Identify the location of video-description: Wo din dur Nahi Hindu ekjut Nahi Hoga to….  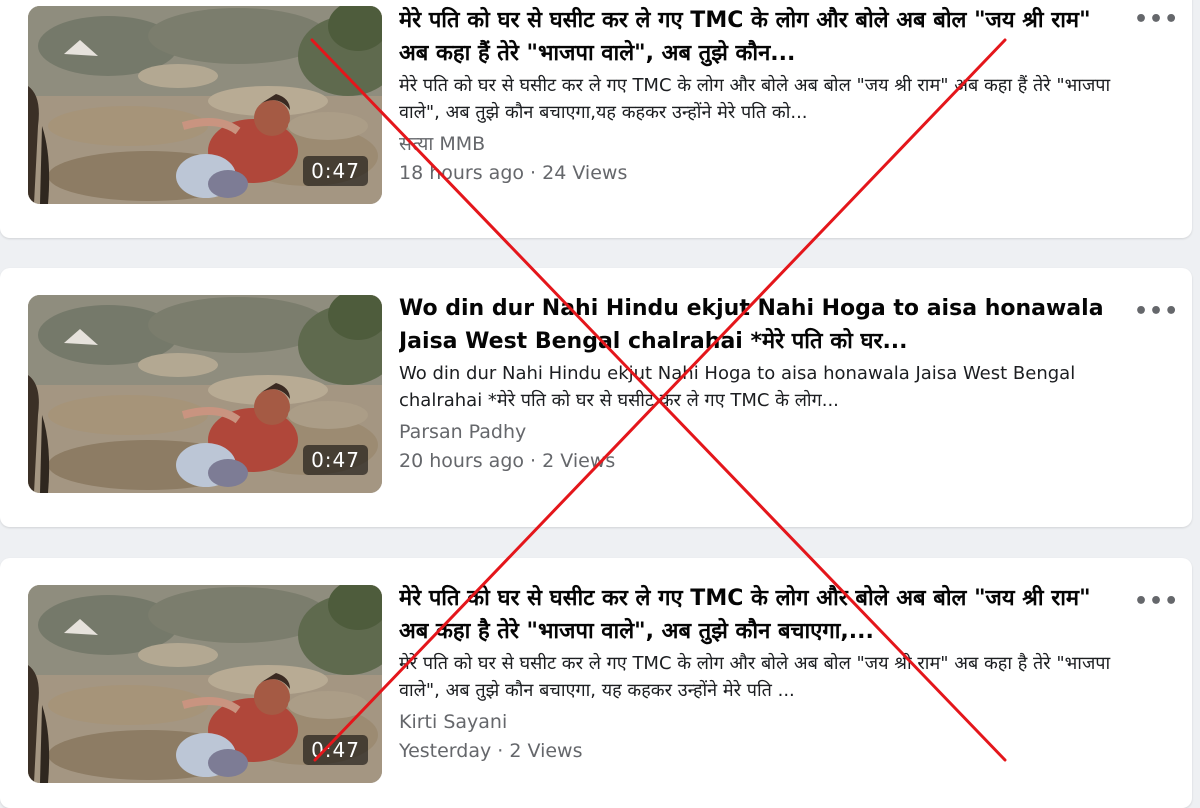
(737, 387).